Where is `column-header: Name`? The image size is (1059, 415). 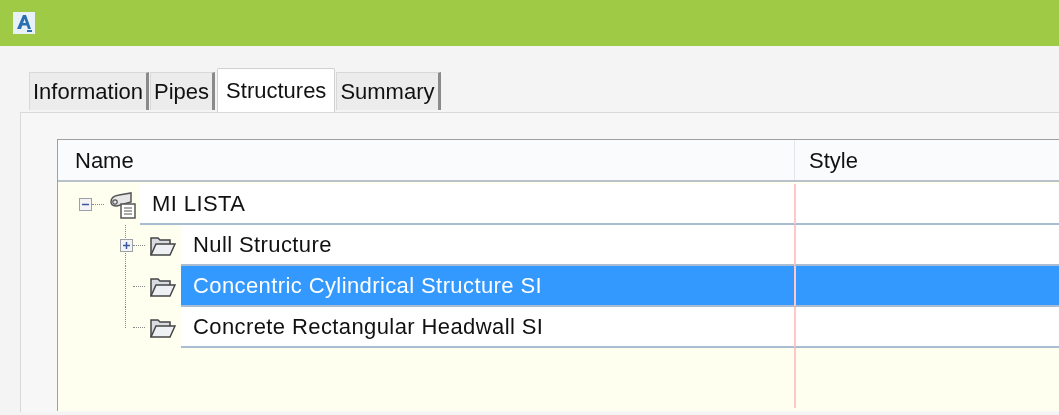 column-header: Name is located at coordinates (426, 160).